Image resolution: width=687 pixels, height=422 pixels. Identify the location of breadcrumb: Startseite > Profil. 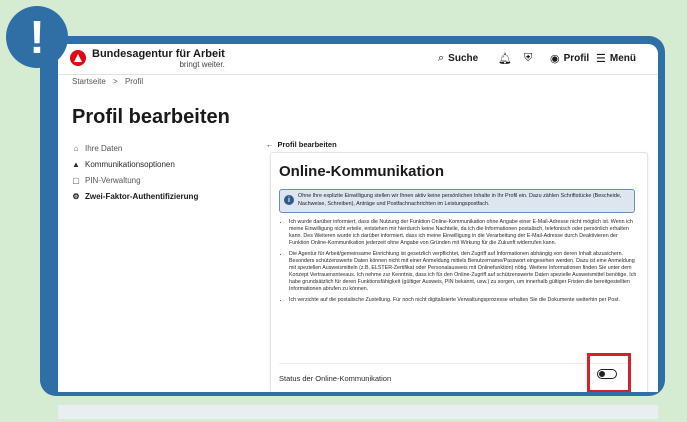
(107, 81).